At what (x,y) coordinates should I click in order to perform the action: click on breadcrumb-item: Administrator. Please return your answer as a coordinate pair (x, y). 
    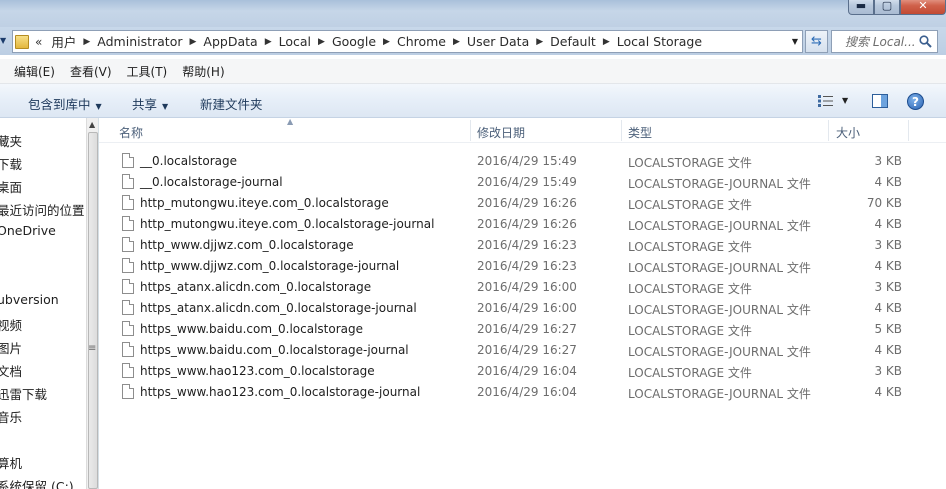
    Looking at the image, I should click on (139, 41).